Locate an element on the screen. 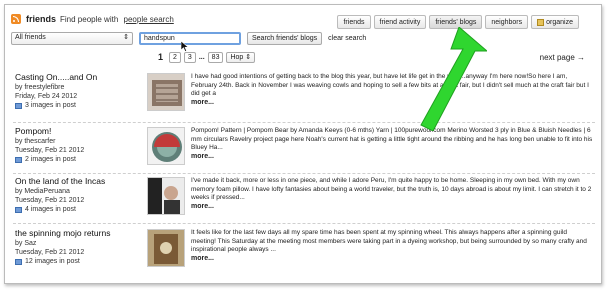  pagination: 1 2 3 ... 83 Hop ⇕ is located at coordinates (205, 57).